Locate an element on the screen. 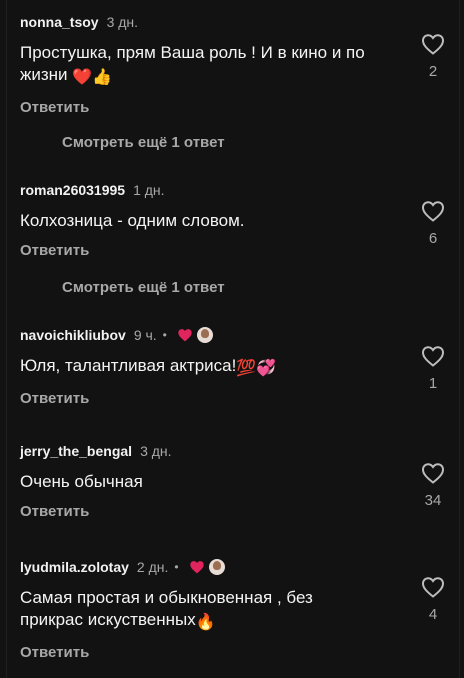 The width and height of the screenshot is (464, 678). comment-meta: lyudmila.zolotay 2 дн. • is located at coordinates (239, 567).